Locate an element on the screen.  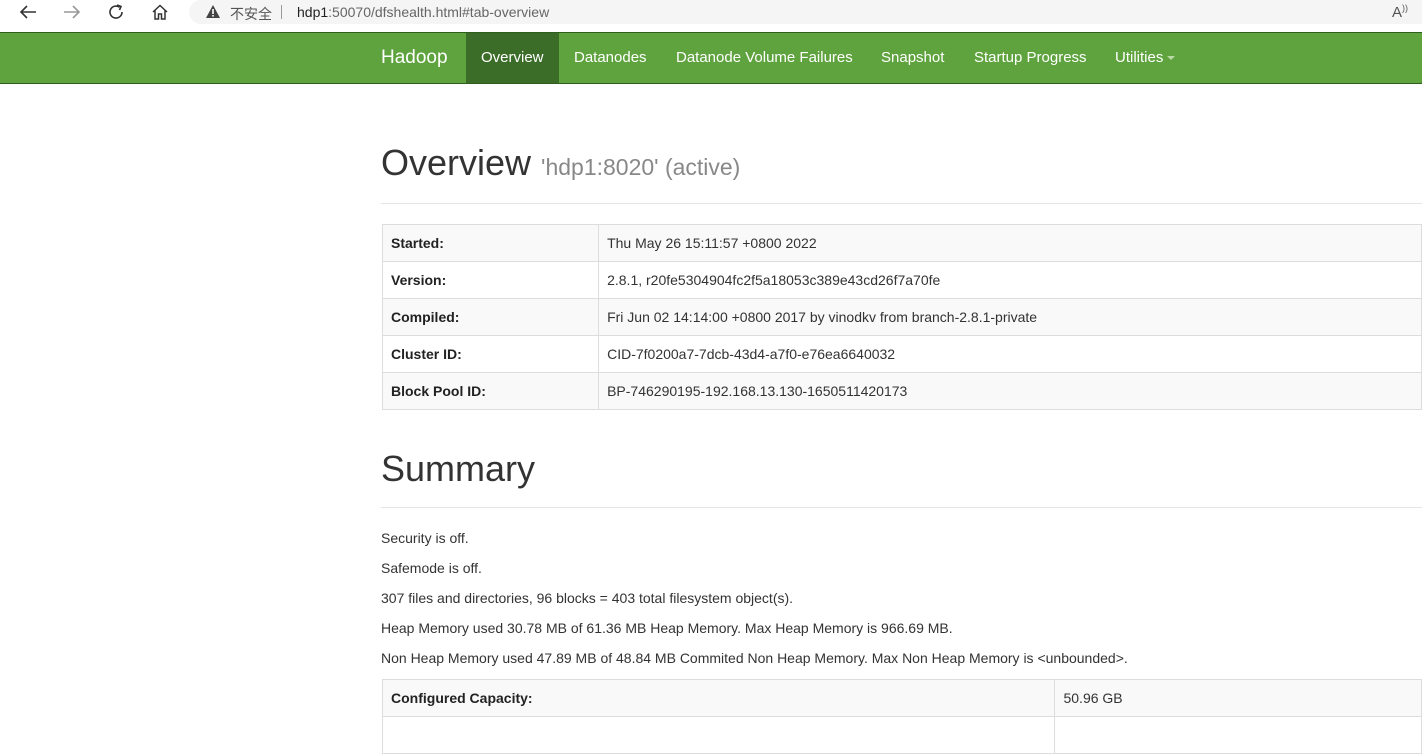
refresh-icon is located at coordinates (116, 11).